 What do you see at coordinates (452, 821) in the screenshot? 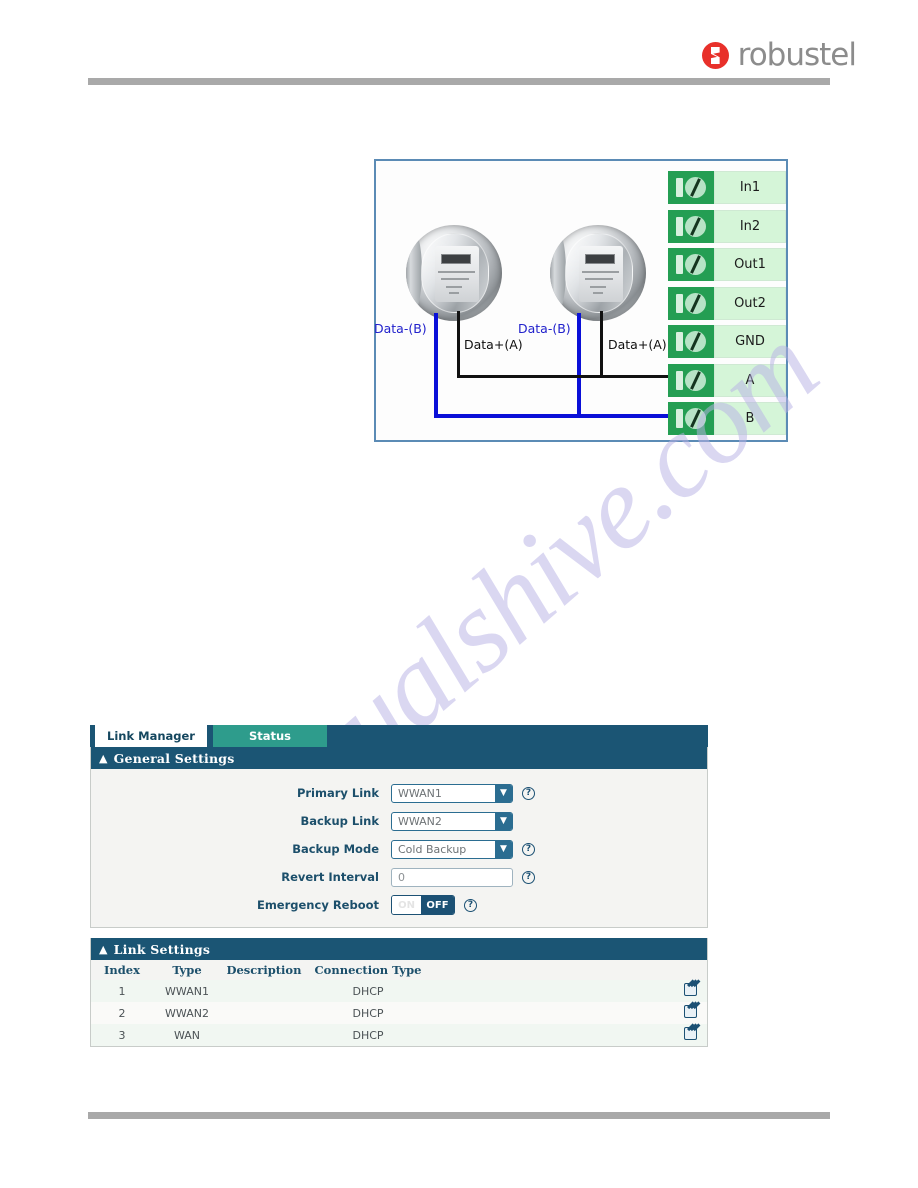
I see `backup-link-select: WWAN2 ▼` at bounding box center [452, 821].